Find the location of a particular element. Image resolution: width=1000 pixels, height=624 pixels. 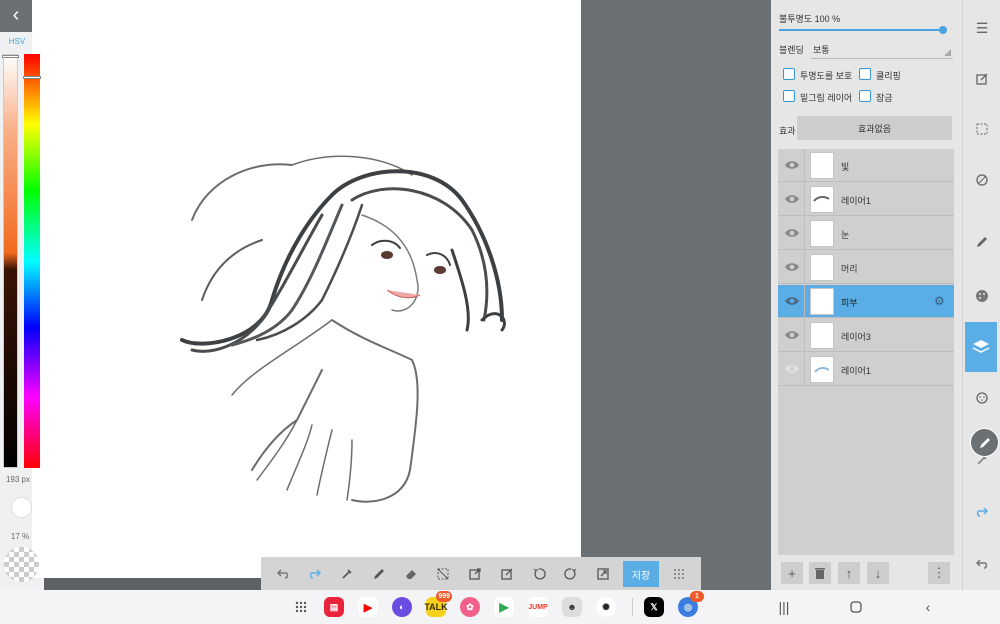

right-toolbar: ☰ is located at coordinates (981, 295).